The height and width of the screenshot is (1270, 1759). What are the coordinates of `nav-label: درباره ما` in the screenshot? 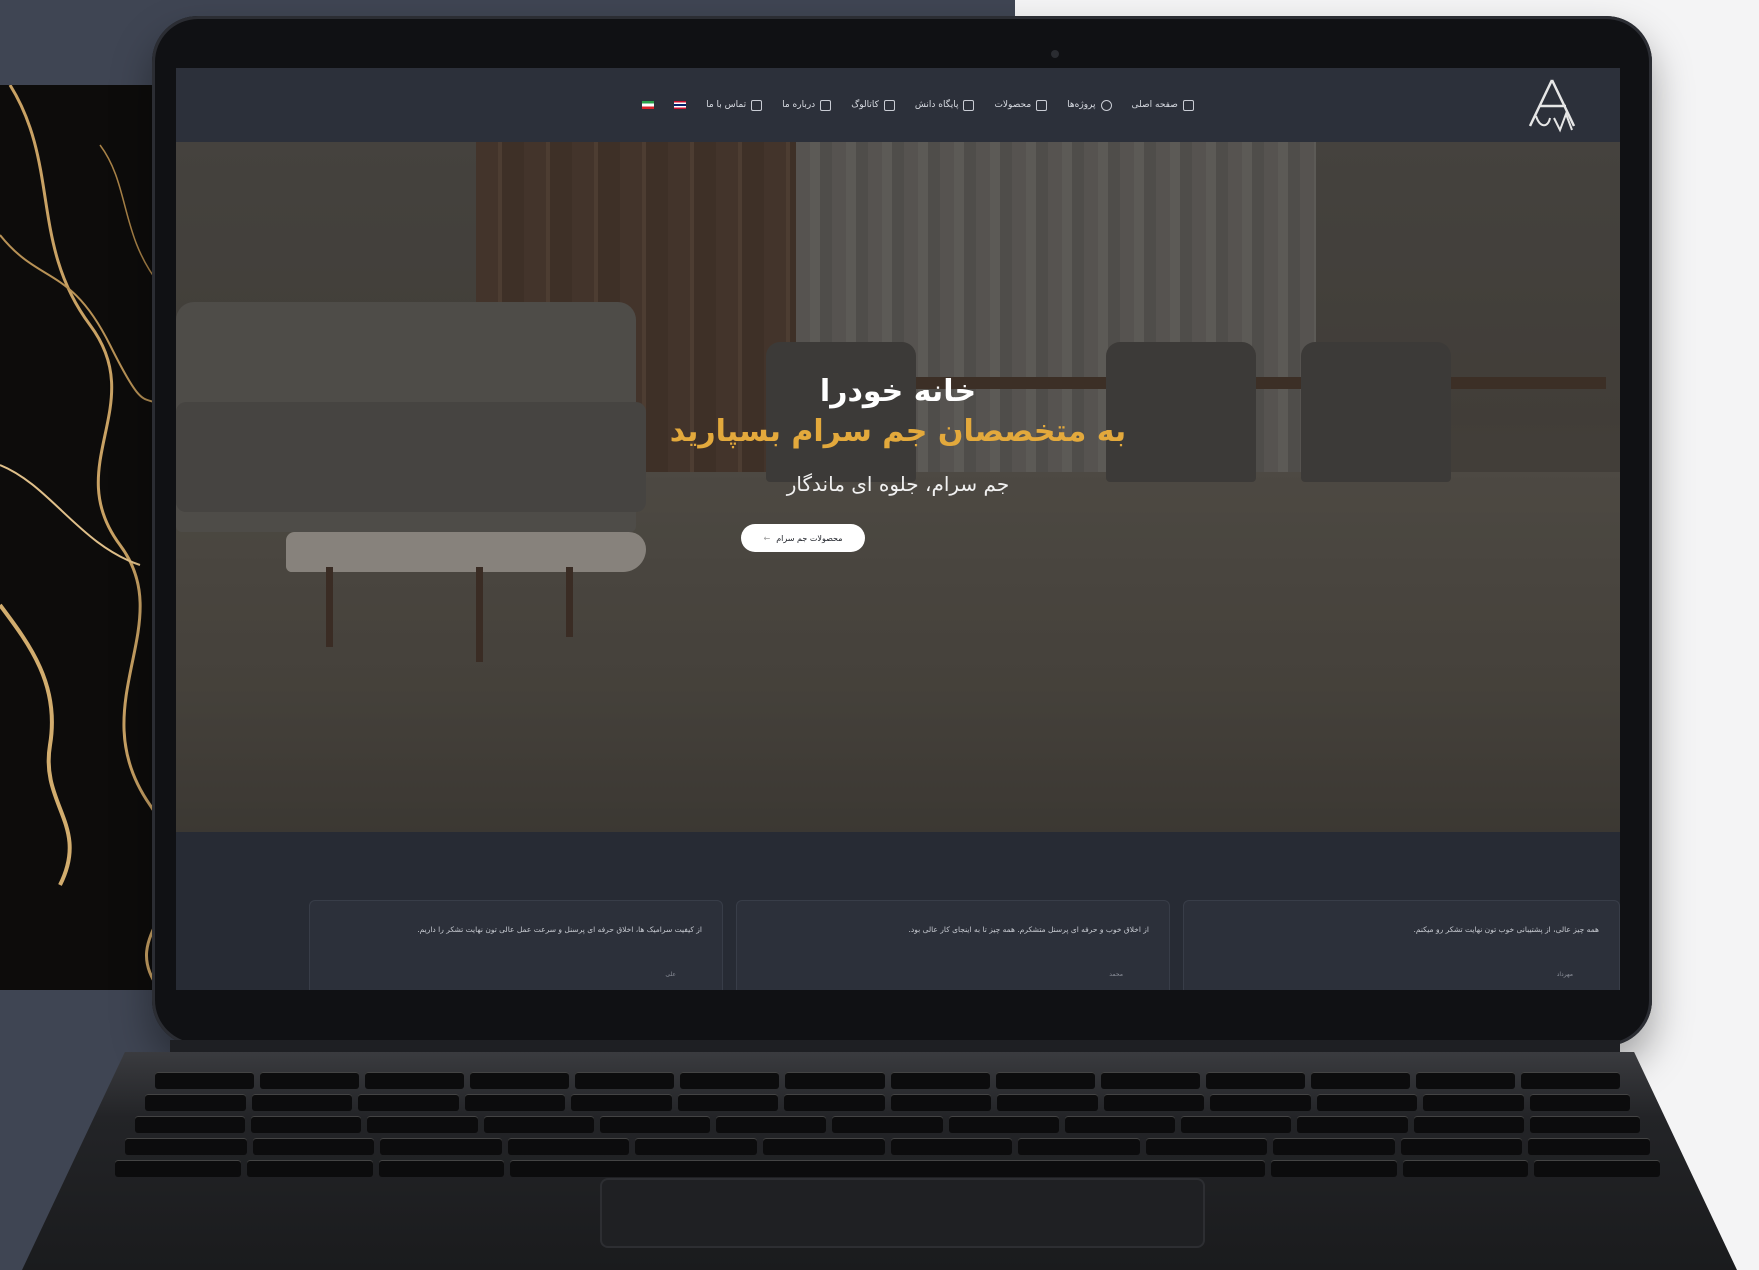 It's located at (799, 105).